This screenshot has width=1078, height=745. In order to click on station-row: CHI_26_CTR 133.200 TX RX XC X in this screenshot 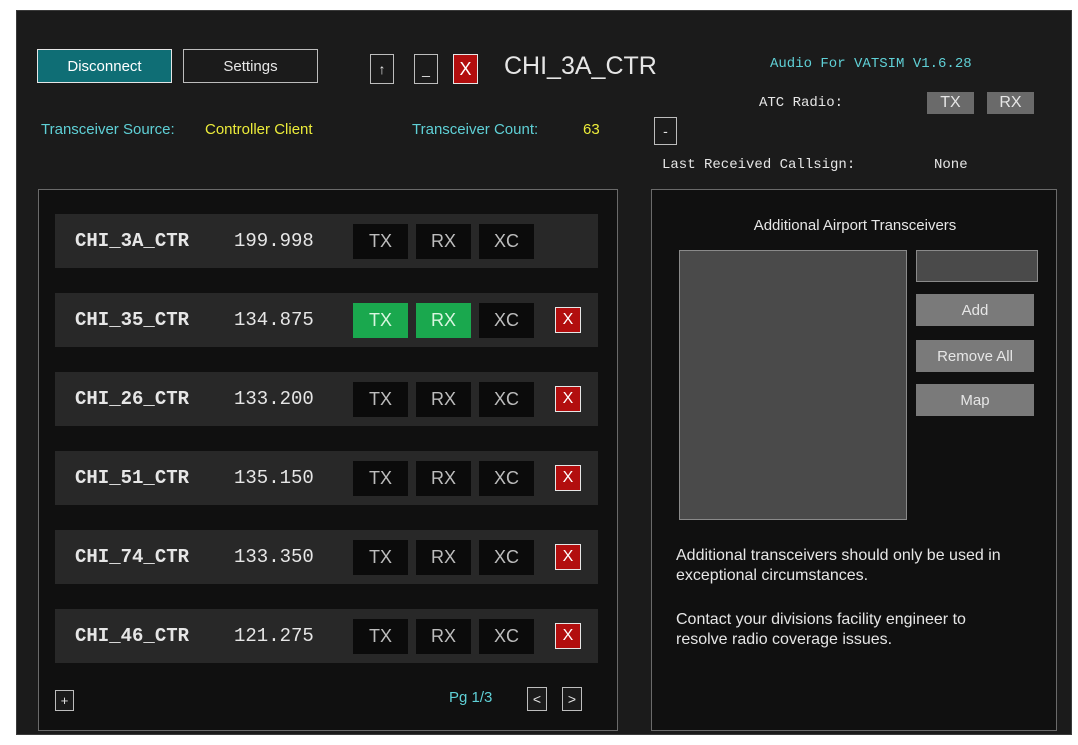, I will do `click(326, 399)`.